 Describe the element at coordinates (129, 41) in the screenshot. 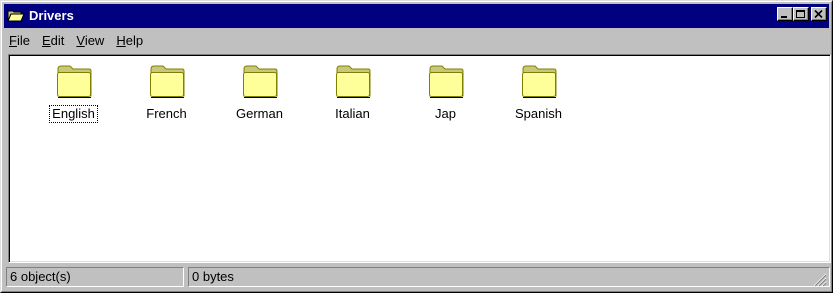

I see `menu-help: Help` at that location.